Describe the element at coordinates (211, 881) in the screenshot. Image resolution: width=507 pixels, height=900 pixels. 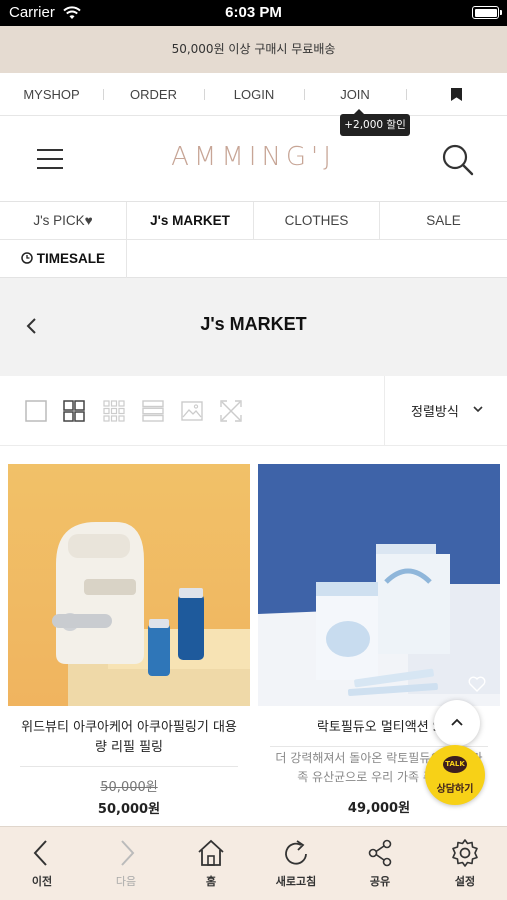
I see `home-label: 홈` at that location.